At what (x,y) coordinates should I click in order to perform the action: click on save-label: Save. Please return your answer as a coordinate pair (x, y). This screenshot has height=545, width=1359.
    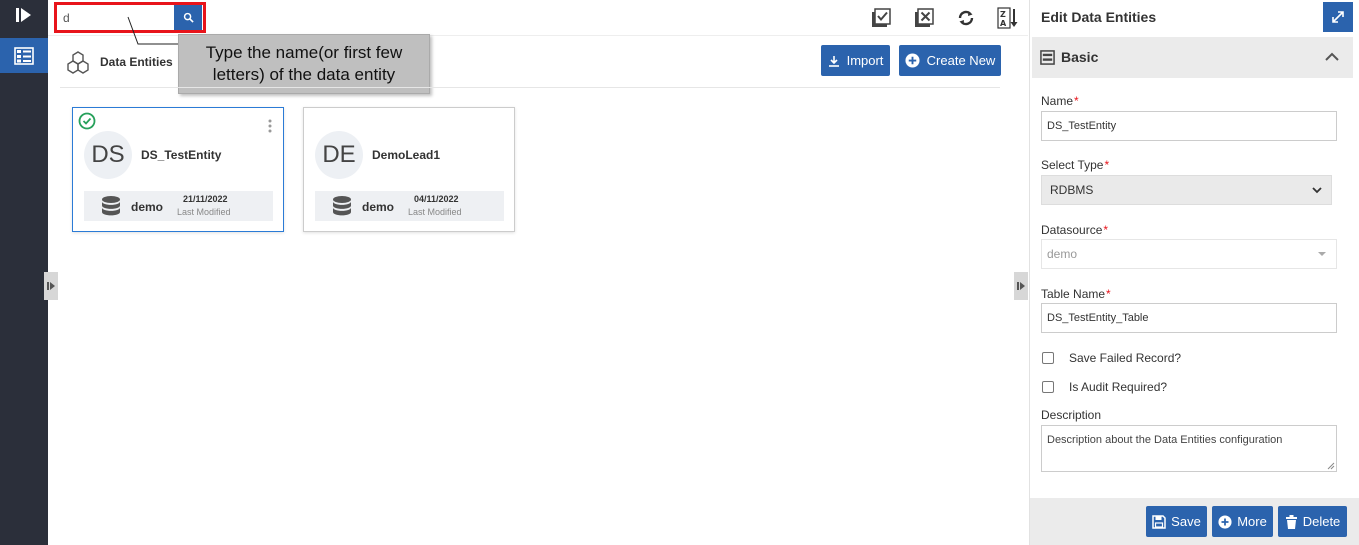
    Looking at the image, I should click on (1186, 521).